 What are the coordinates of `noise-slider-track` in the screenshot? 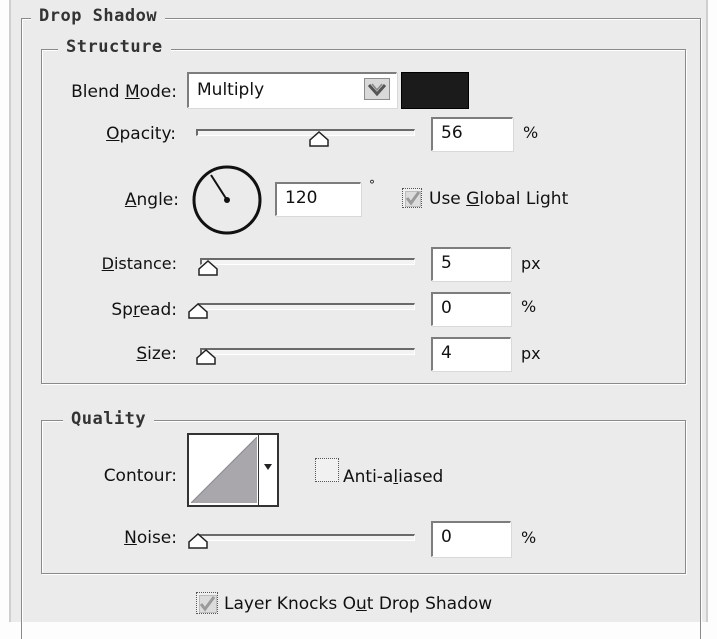 It's located at (306, 537).